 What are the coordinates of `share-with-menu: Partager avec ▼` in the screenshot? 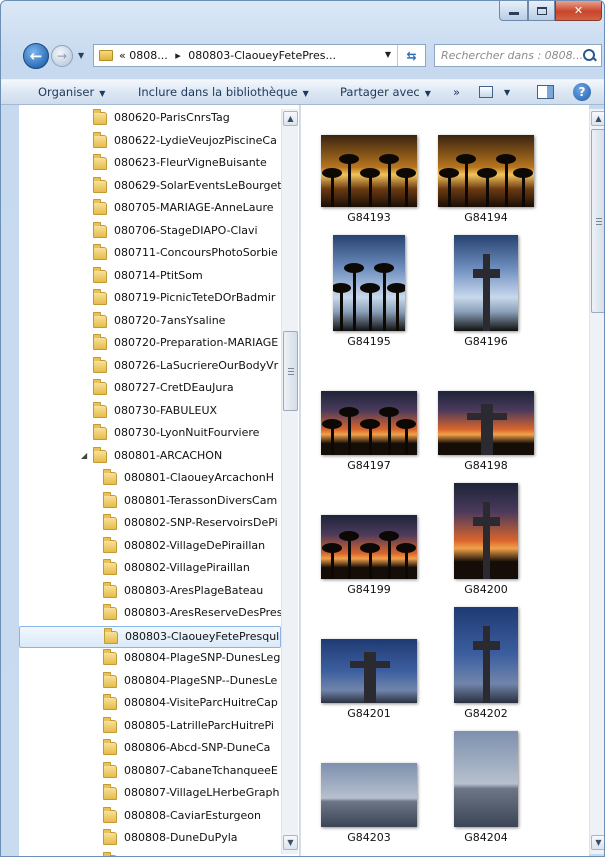 It's located at (385, 92).